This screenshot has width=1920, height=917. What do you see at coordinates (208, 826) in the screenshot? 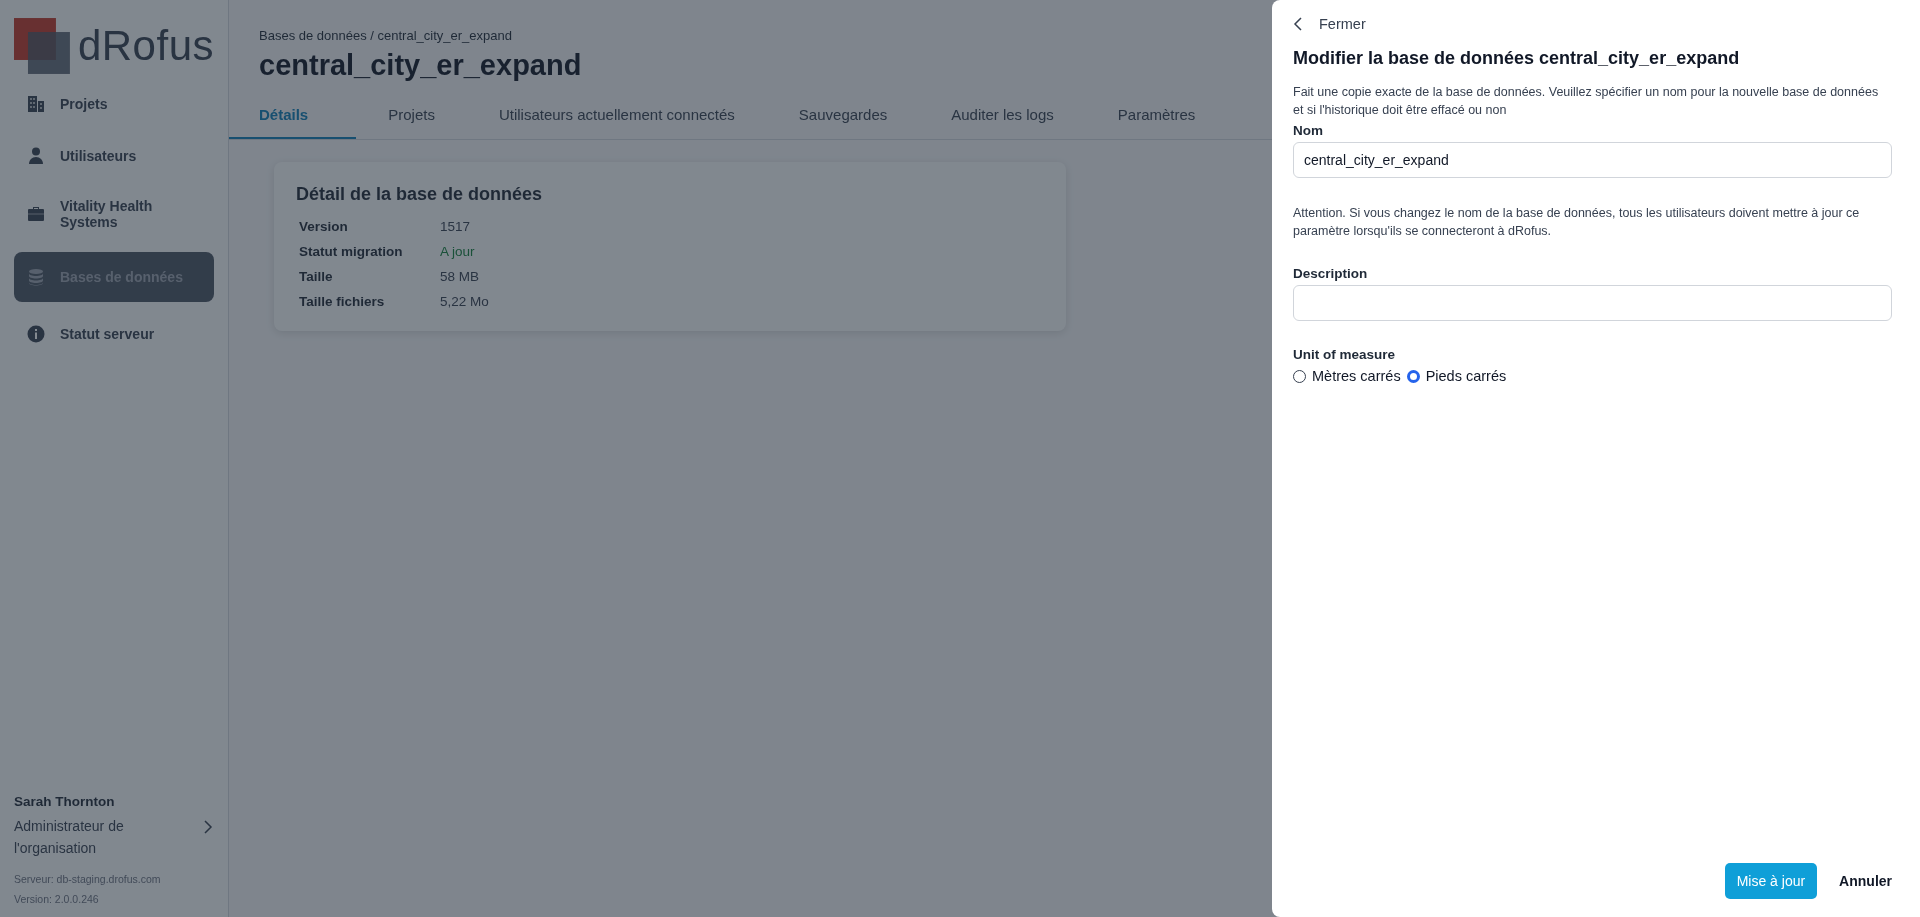
I see `chevron-right-icon` at bounding box center [208, 826].